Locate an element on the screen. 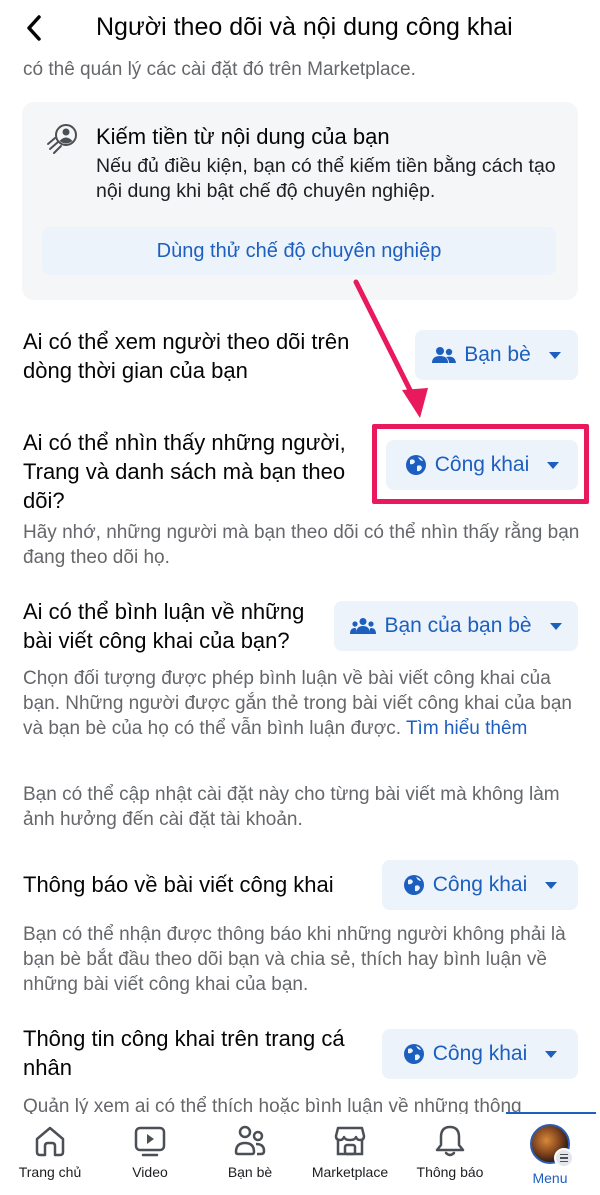 The image size is (600, 1195). friends-of-friends-icon is located at coordinates (363, 626).